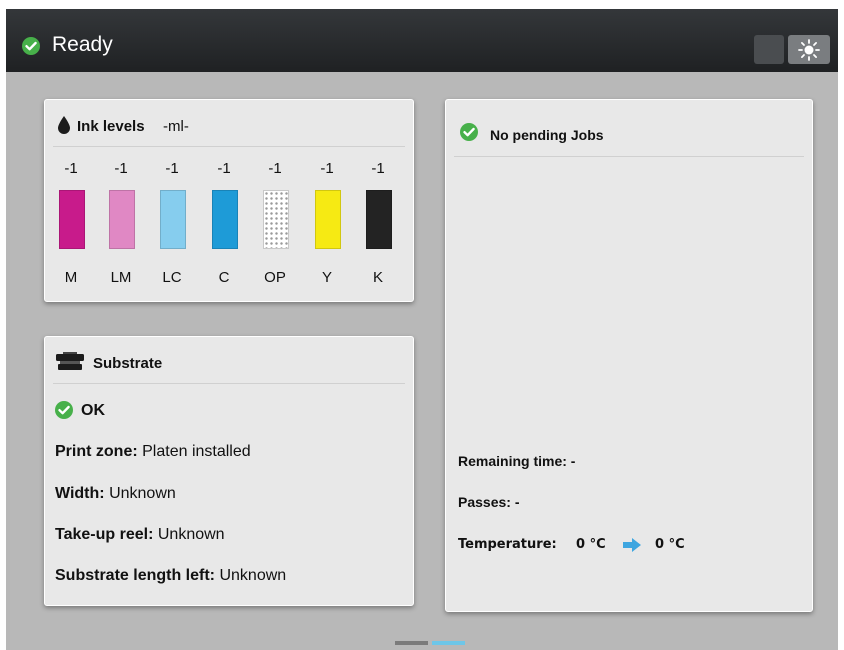 The height and width of the screenshot is (650, 844). Describe the element at coordinates (71, 277) in the screenshot. I see `ink-name: M` at that location.